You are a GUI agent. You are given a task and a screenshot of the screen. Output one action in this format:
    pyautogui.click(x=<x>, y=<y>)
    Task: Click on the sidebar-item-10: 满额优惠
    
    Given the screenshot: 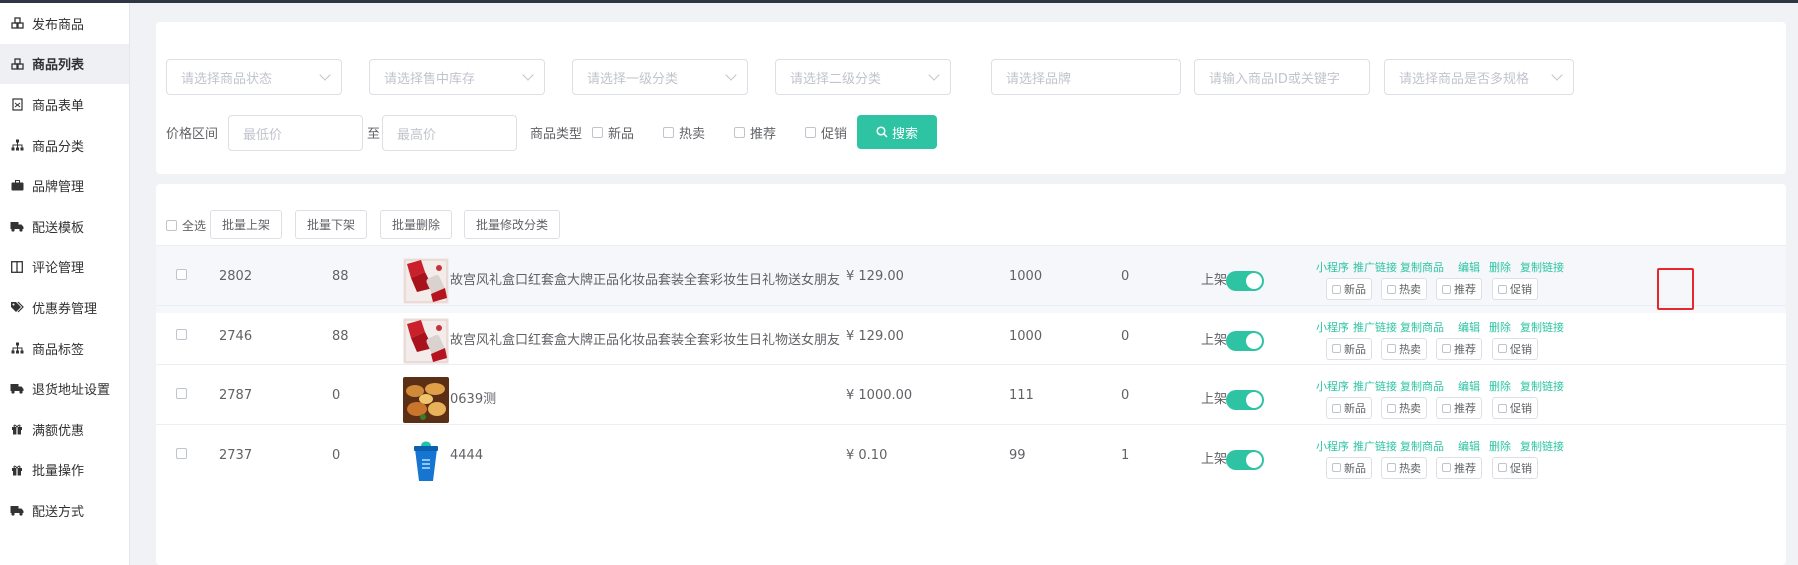 What is the action you would take?
    pyautogui.click(x=64, y=429)
    